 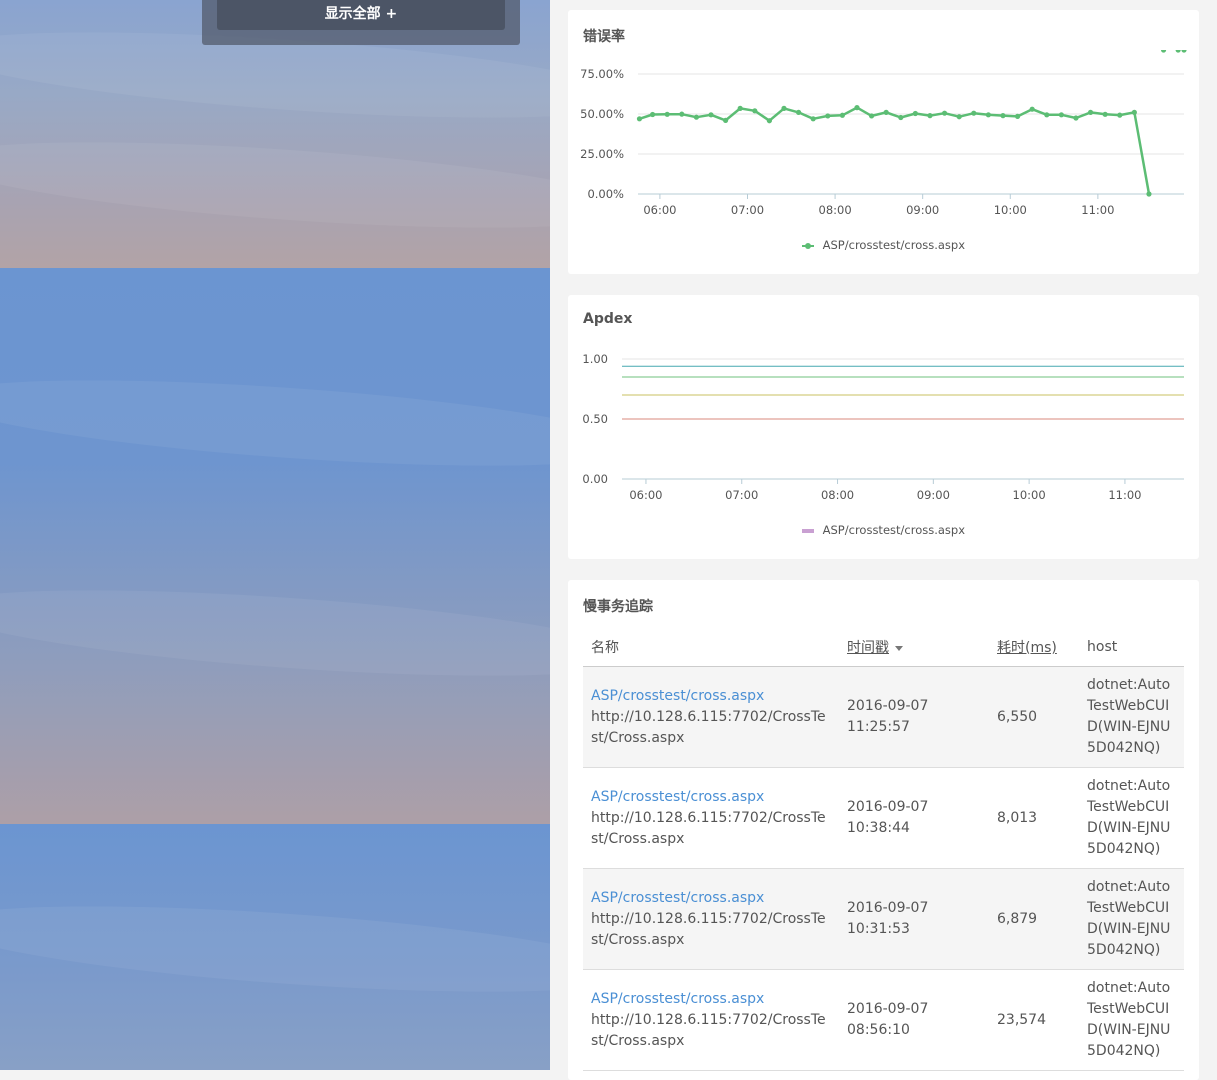 I want to click on table-header-row: 名称 时间戳 耗时(ms) host, so click(x=883, y=647).